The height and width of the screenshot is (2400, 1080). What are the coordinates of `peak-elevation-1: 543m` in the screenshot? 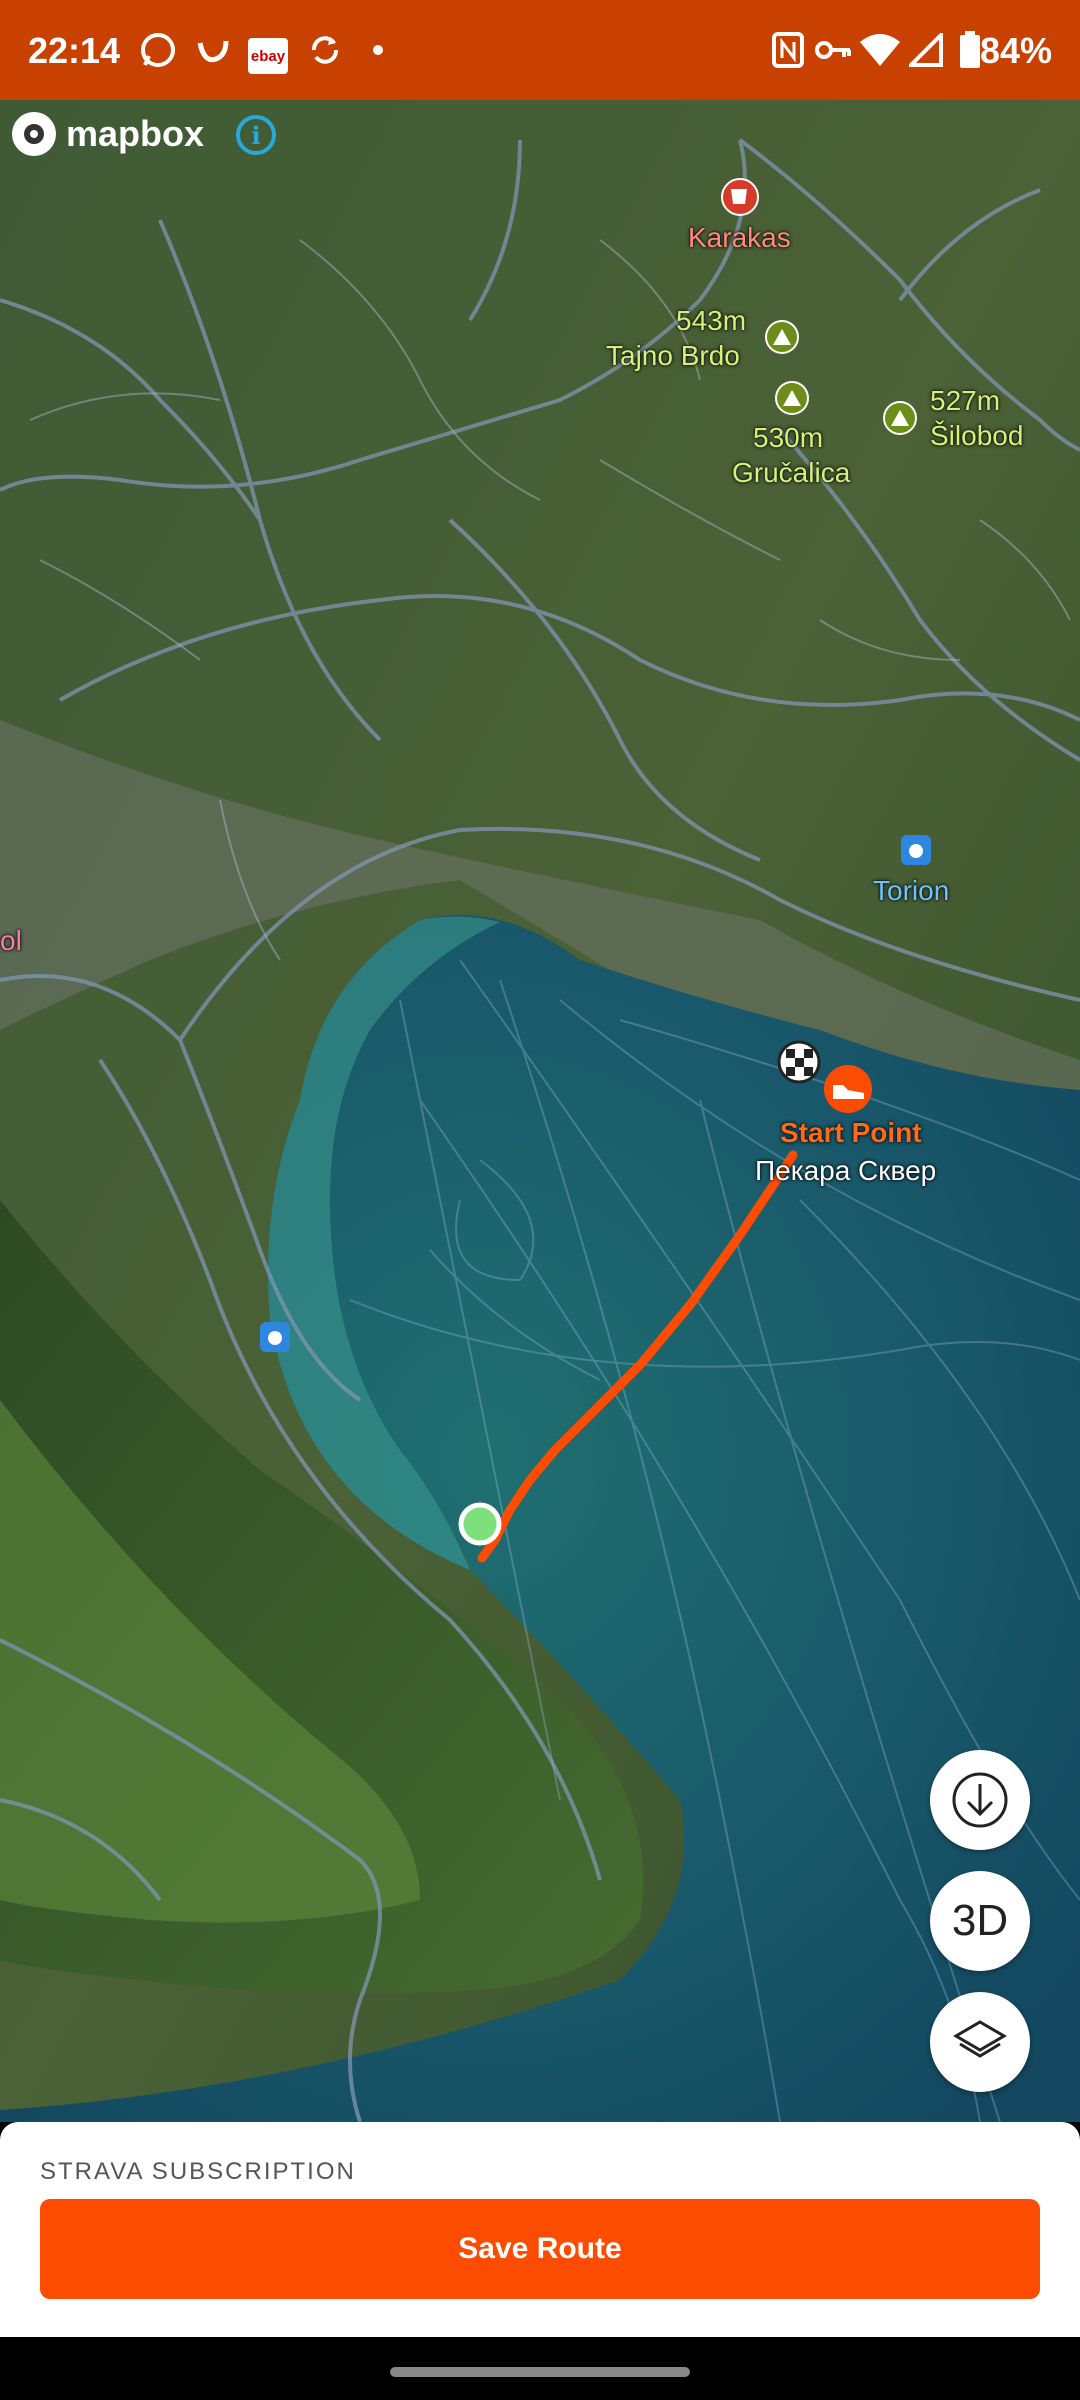 It's located at (711, 320).